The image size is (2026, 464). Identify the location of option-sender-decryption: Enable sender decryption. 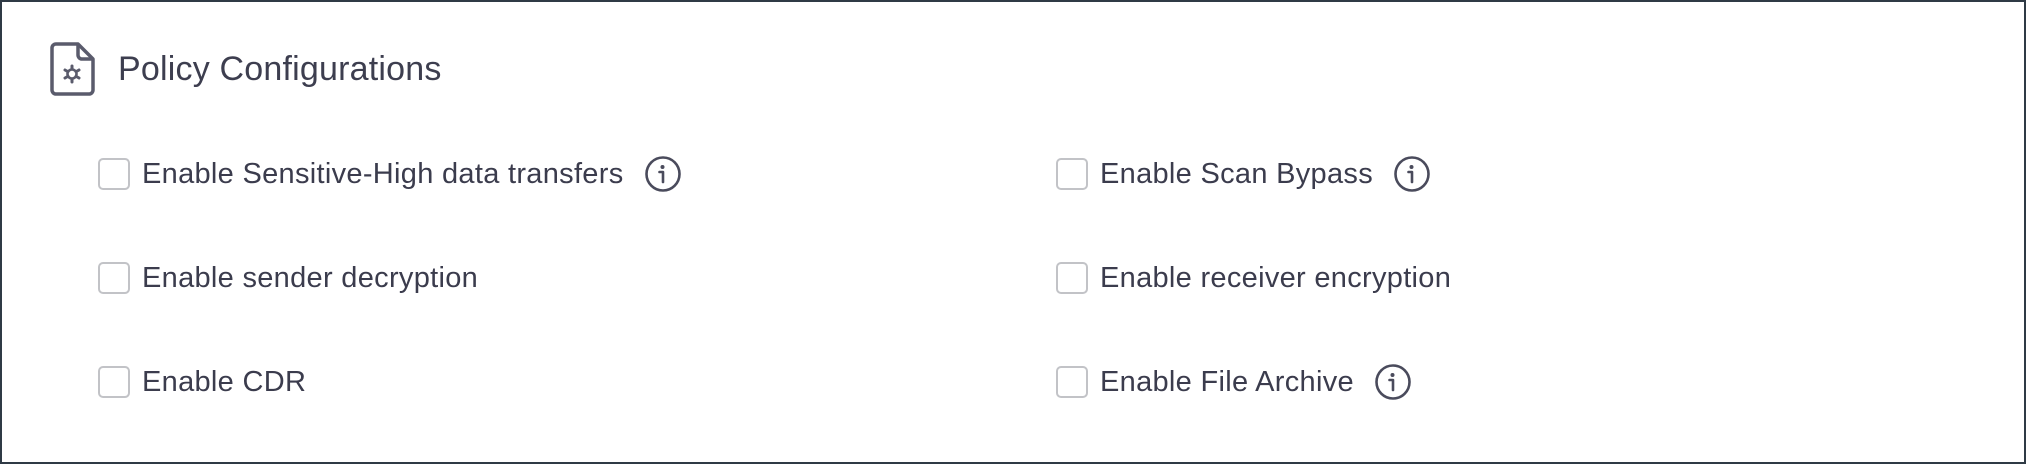
(288, 278).